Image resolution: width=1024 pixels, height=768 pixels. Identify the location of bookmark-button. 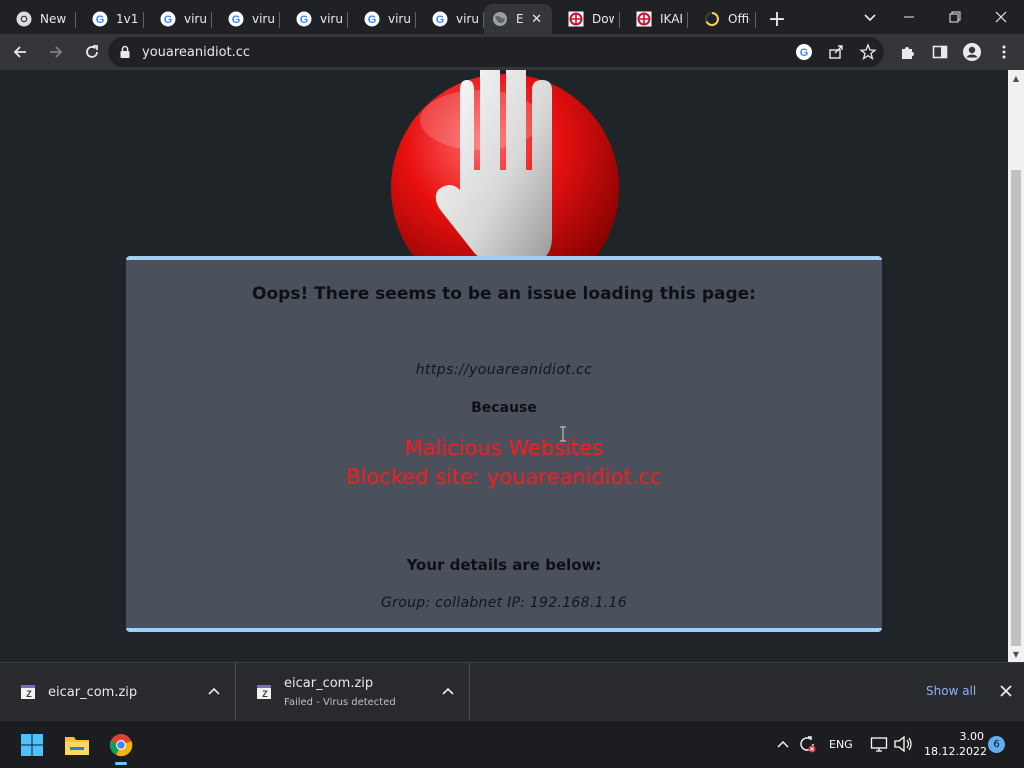
(868, 52).